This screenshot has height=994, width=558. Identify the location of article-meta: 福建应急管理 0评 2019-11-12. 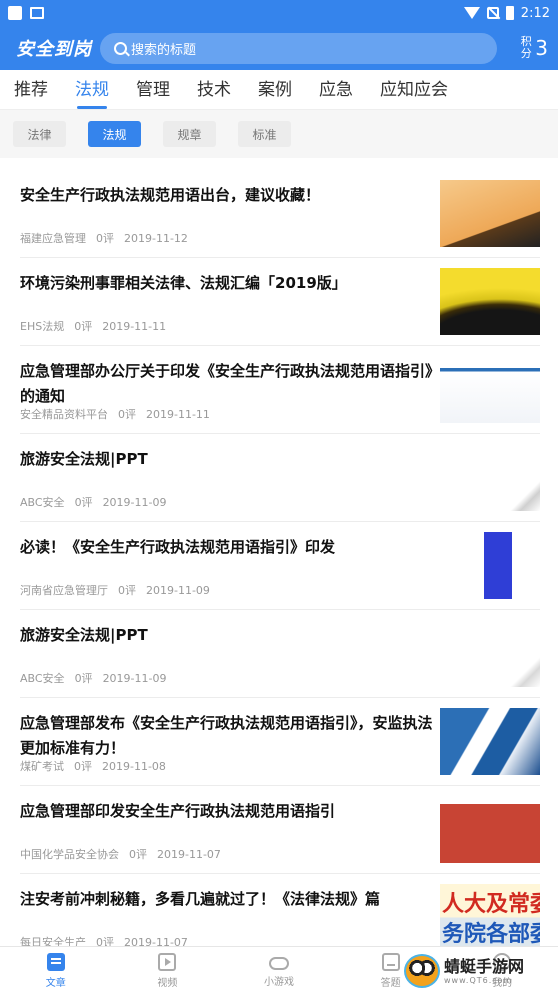
(109, 238).